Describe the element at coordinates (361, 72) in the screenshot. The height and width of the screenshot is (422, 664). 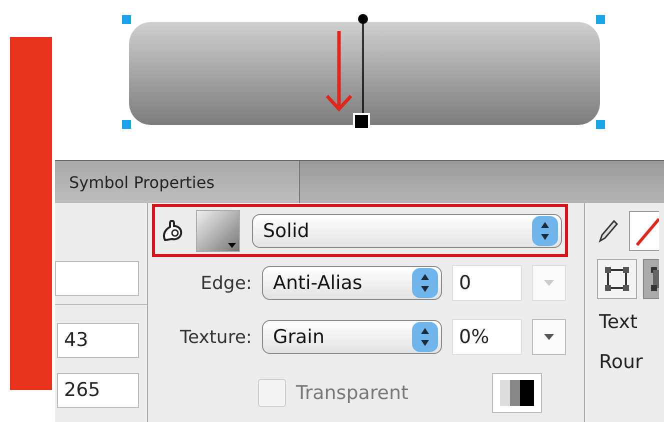
I see `gradient-handle` at that location.